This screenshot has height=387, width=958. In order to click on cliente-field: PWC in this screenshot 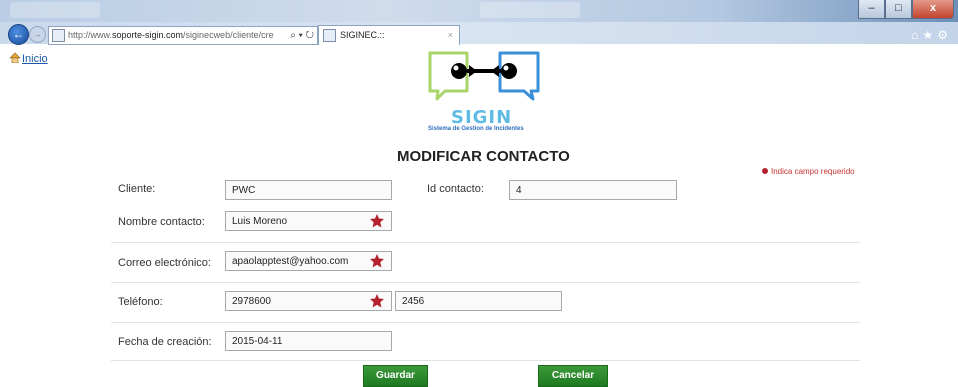, I will do `click(308, 190)`.